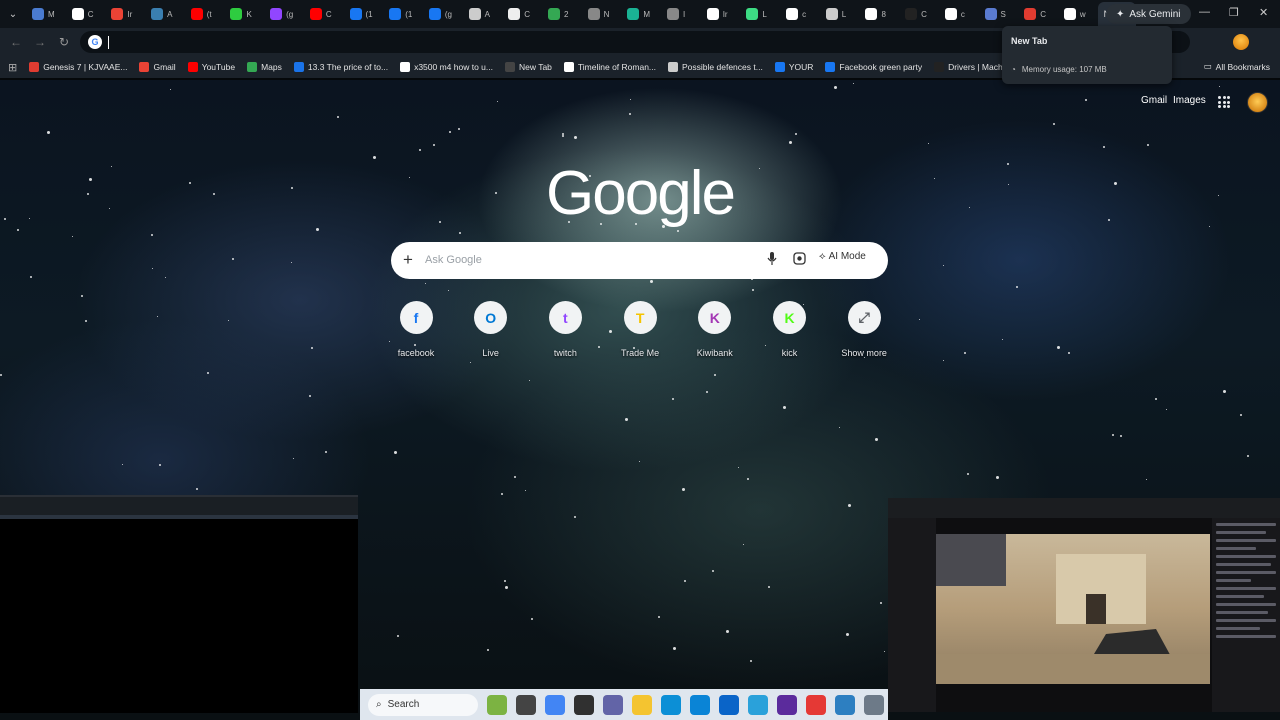 The width and height of the screenshot is (1280, 720). I want to click on obs-icon, so click(584, 704).